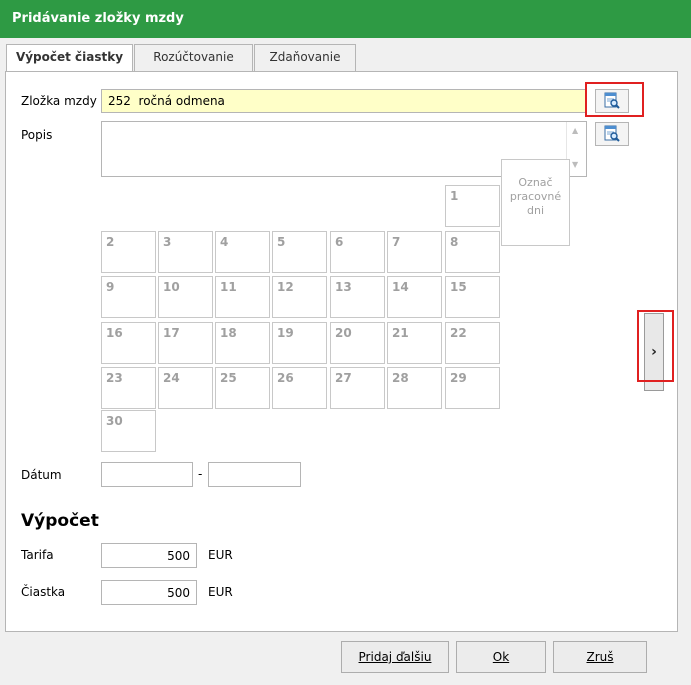  Describe the element at coordinates (575, 130) in the screenshot. I see `scroll-up-icon: ▲` at that location.